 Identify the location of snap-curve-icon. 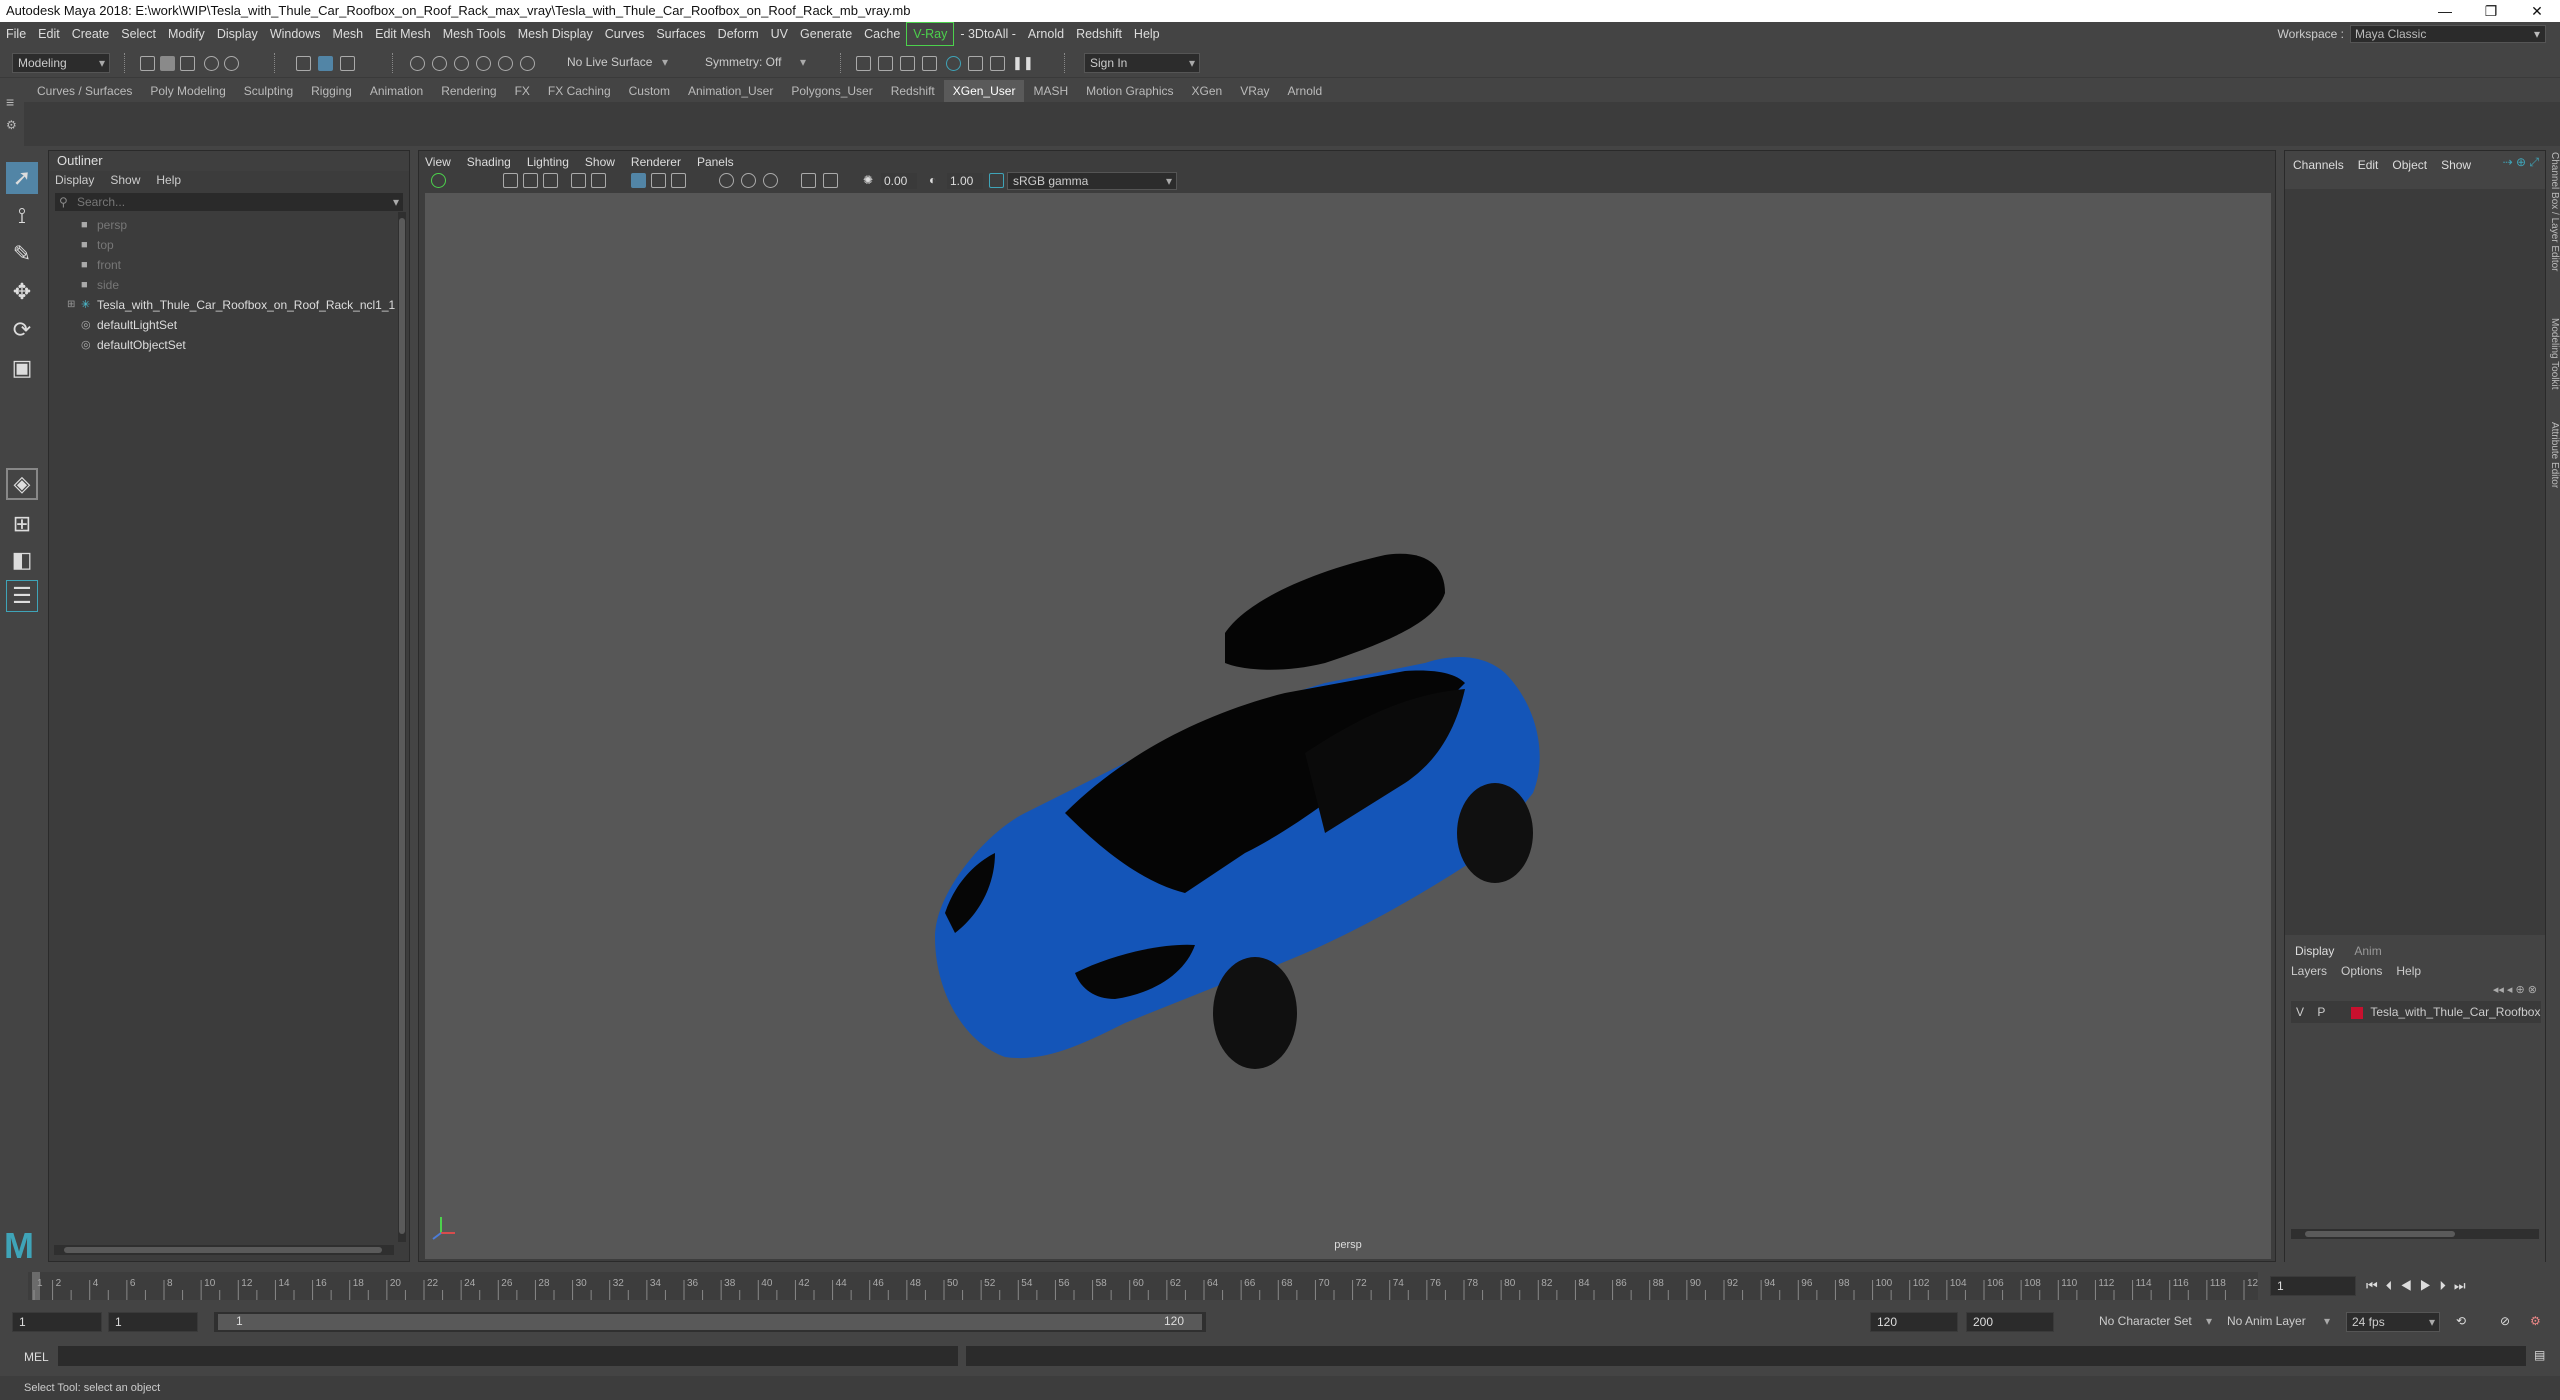
(439, 63).